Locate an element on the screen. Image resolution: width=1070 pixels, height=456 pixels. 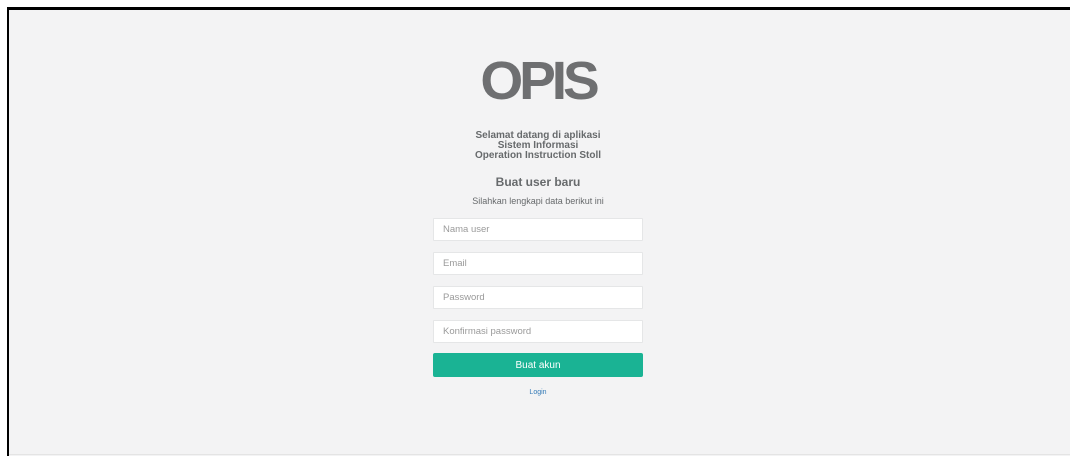
password-input is located at coordinates (538, 297).